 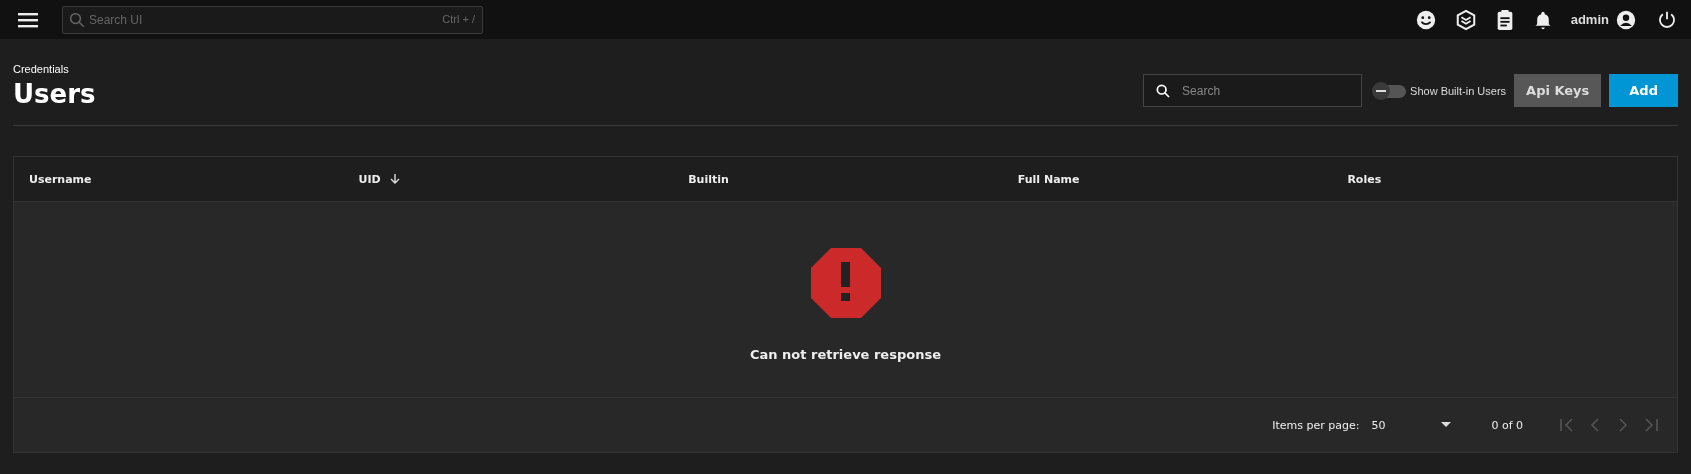 I want to click on shortcut-hint: Ctrl + /, so click(x=458, y=18).